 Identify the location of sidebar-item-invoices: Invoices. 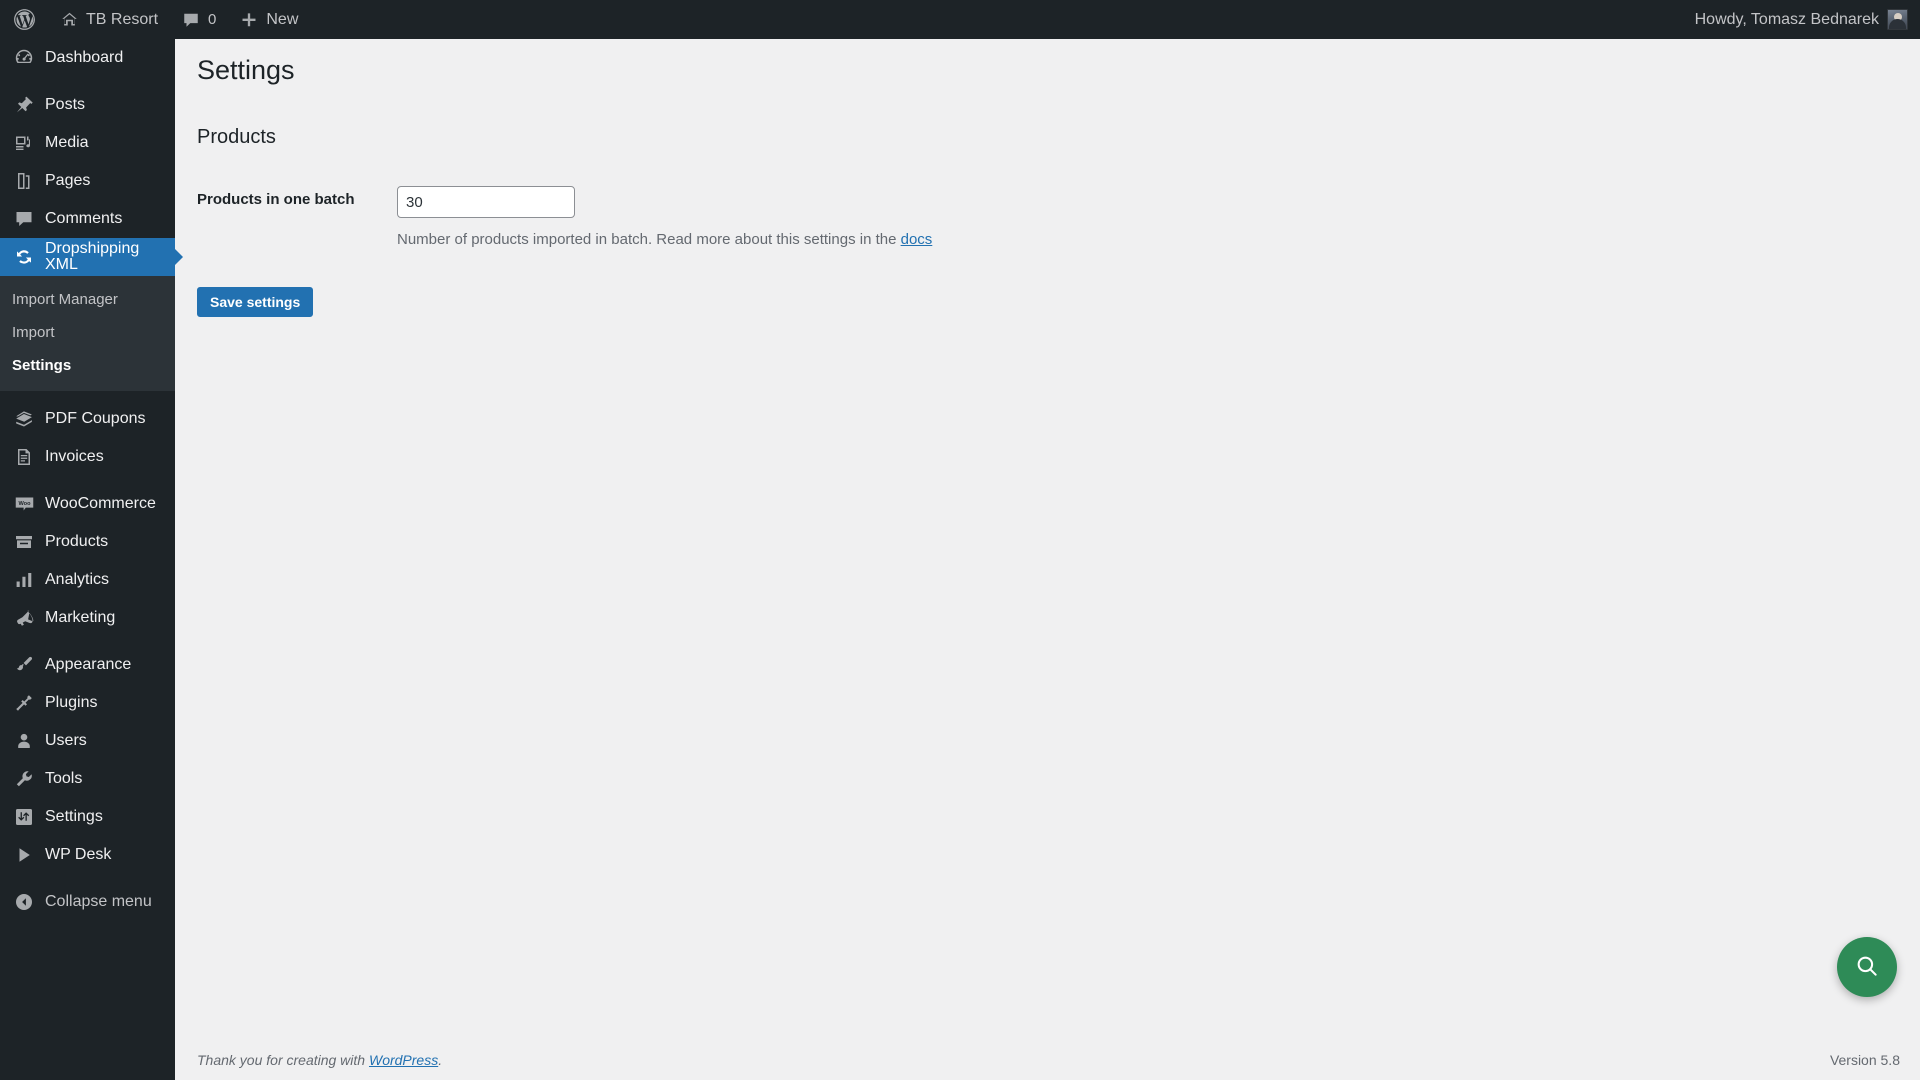
(87, 457).